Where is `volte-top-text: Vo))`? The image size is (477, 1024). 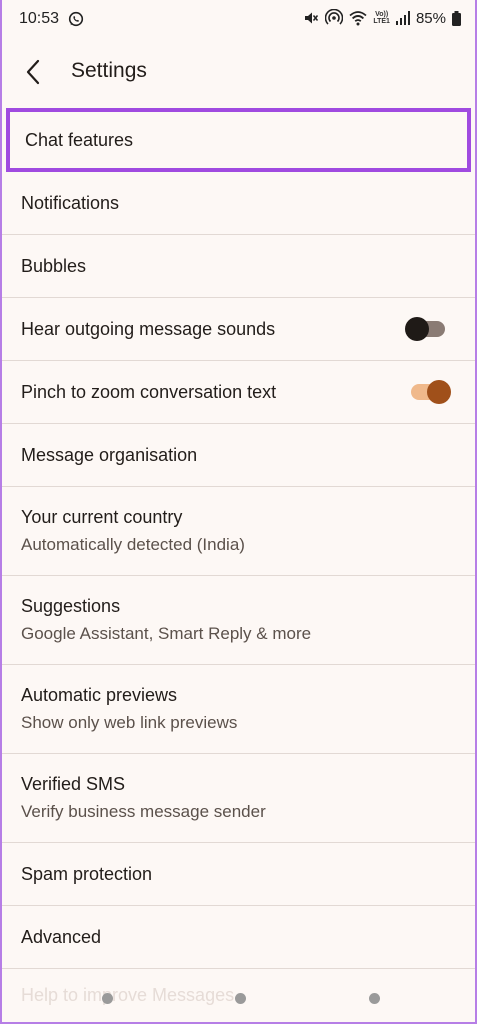
volte-top-text: Vo)) is located at coordinates (382, 14).